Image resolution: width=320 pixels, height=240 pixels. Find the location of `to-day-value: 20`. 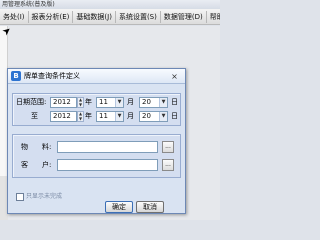

to-day-value: 20 is located at coordinates (146, 116).